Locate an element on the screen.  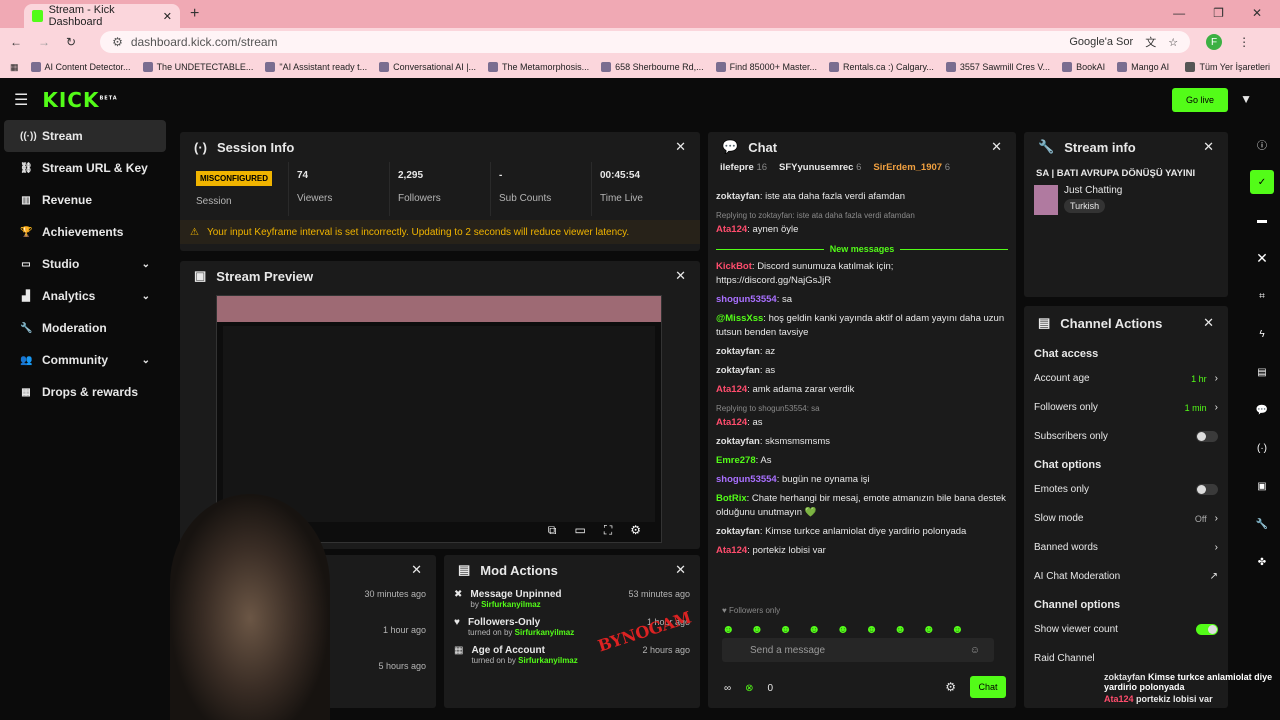
layout-icon: ▬ is located at coordinates (1262, 220).